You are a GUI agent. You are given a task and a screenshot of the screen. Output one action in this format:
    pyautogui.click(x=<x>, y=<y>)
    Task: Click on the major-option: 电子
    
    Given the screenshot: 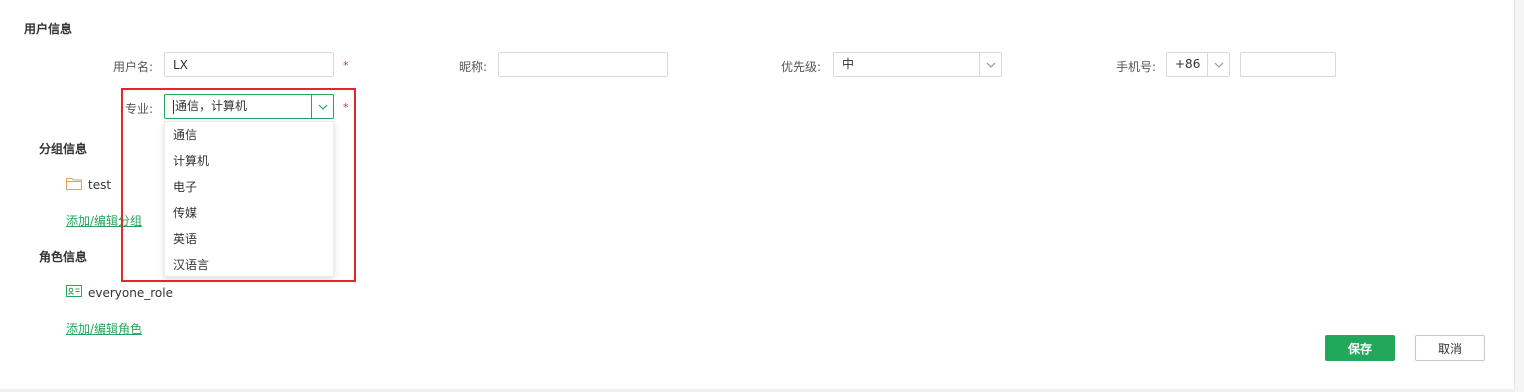 What is the action you would take?
    pyautogui.click(x=249, y=187)
    